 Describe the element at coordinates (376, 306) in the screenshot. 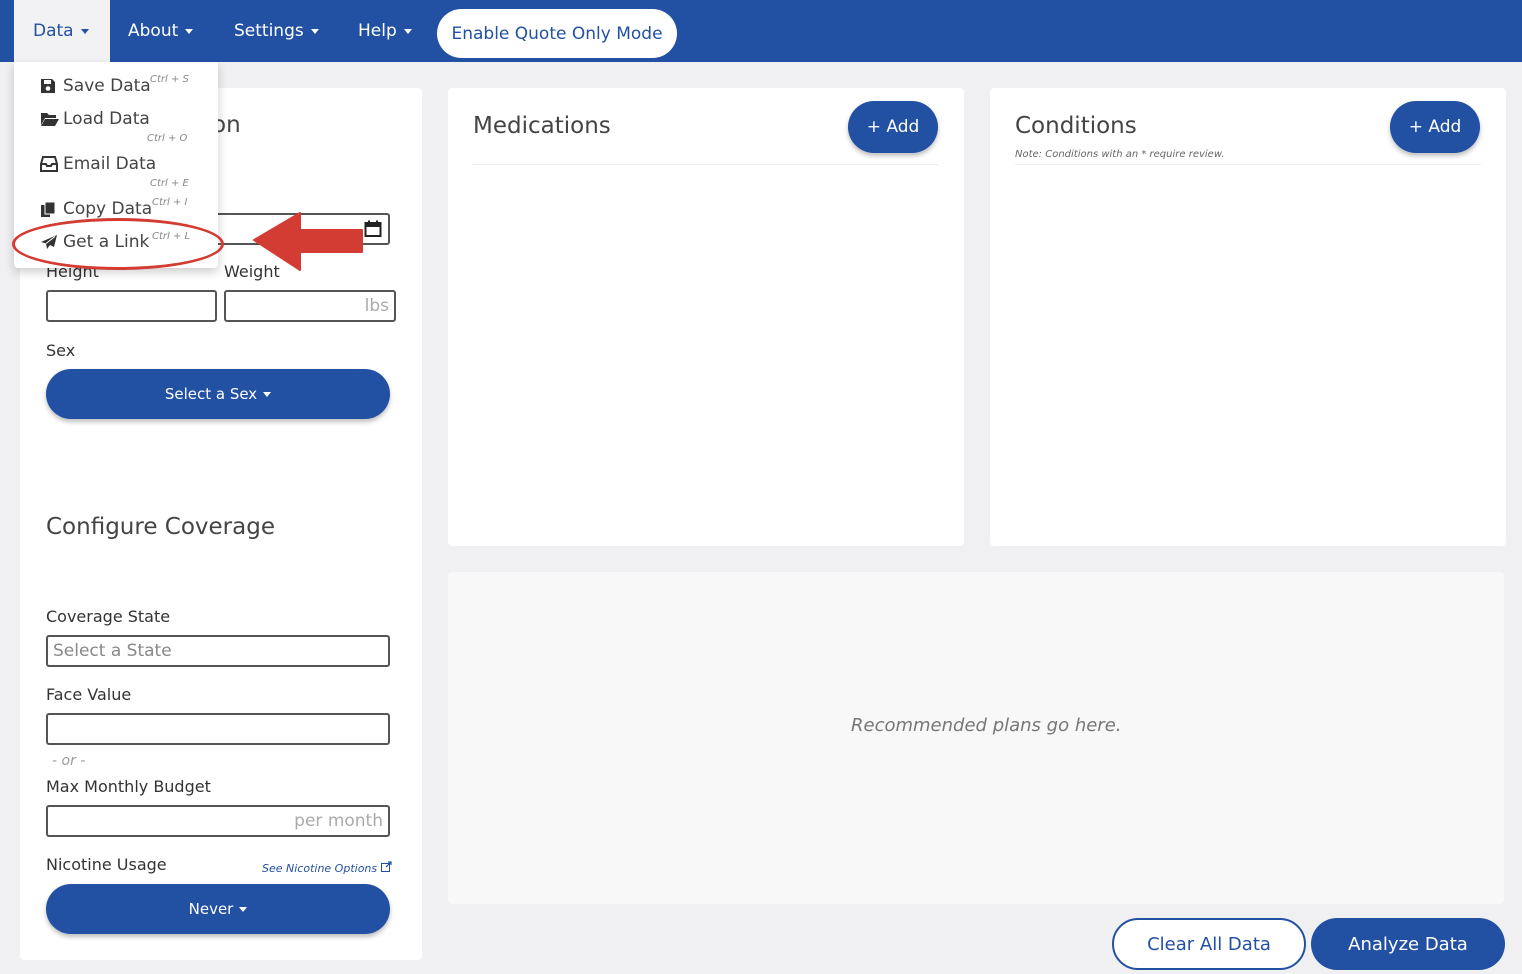

I see `weight-unit: lbs` at that location.